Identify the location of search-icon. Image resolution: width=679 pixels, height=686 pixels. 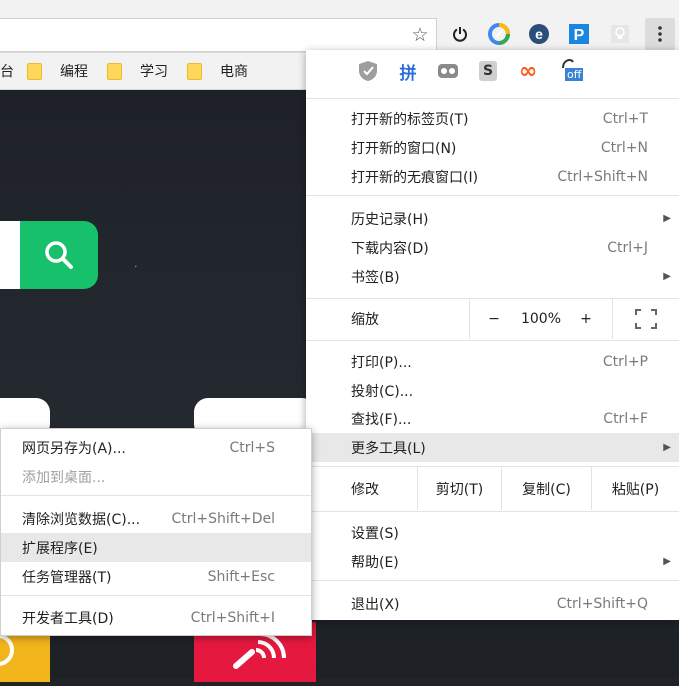
(59, 255).